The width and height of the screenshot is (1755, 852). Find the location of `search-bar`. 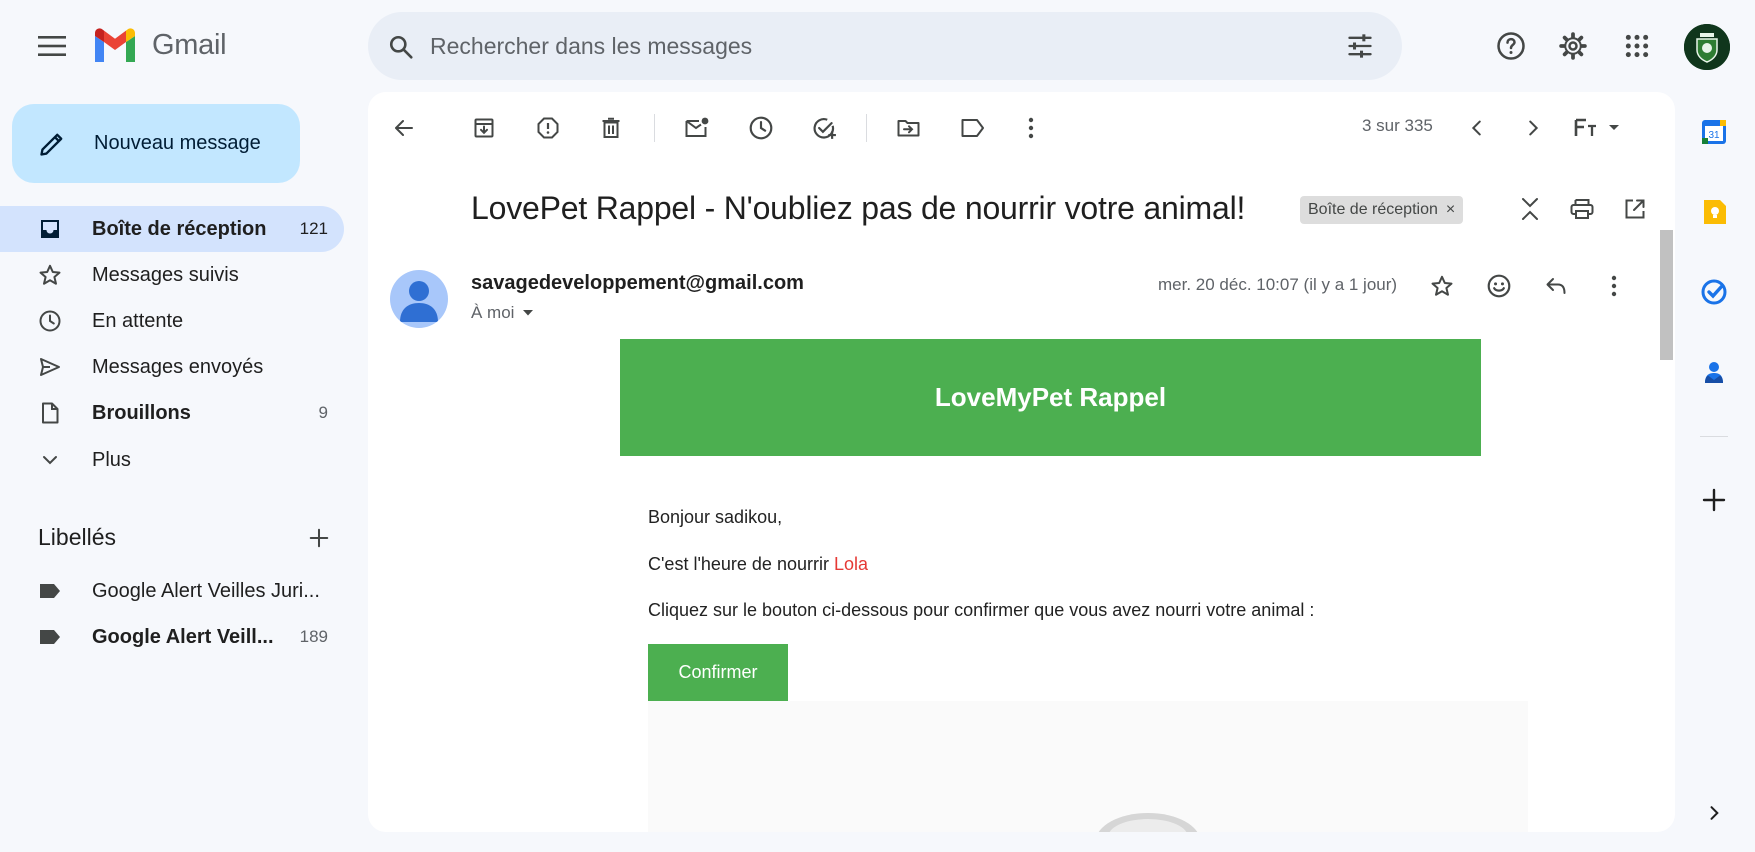

search-bar is located at coordinates (885, 46).